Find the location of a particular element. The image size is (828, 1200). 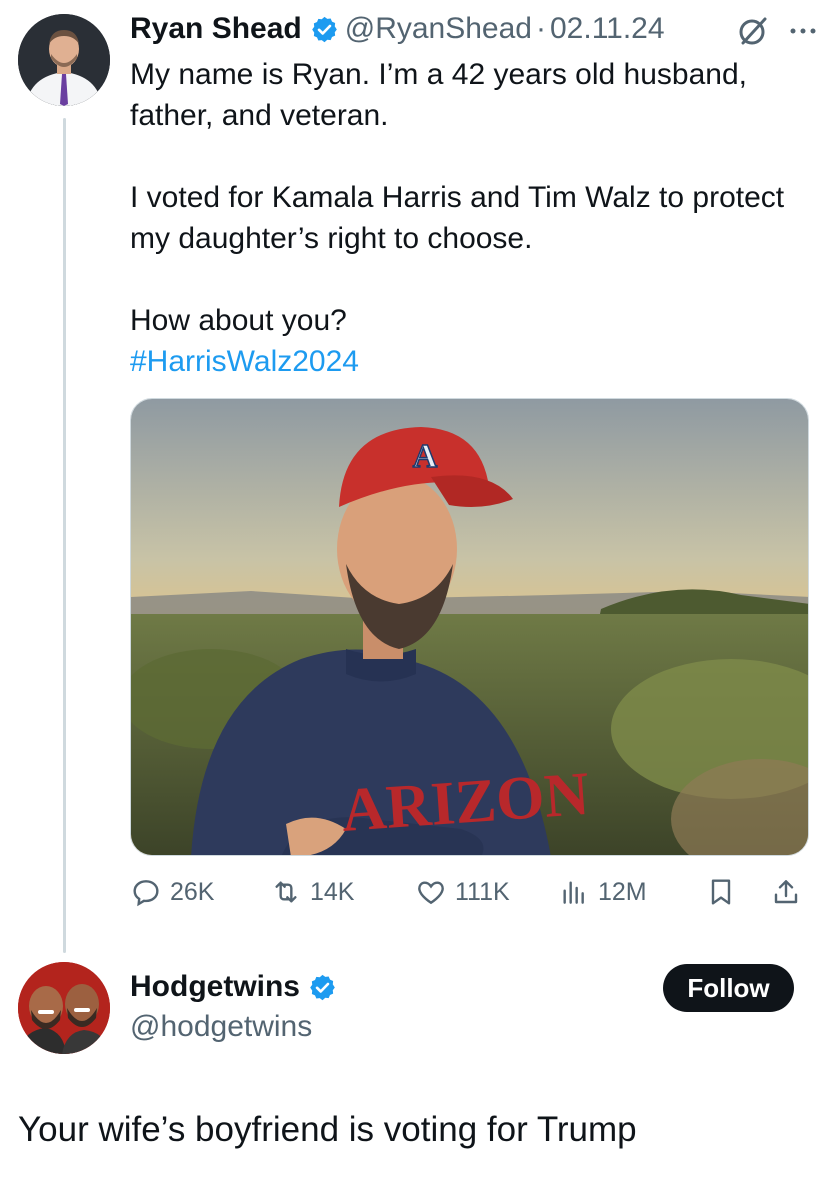

share-icon is located at coordinates (786, 892).